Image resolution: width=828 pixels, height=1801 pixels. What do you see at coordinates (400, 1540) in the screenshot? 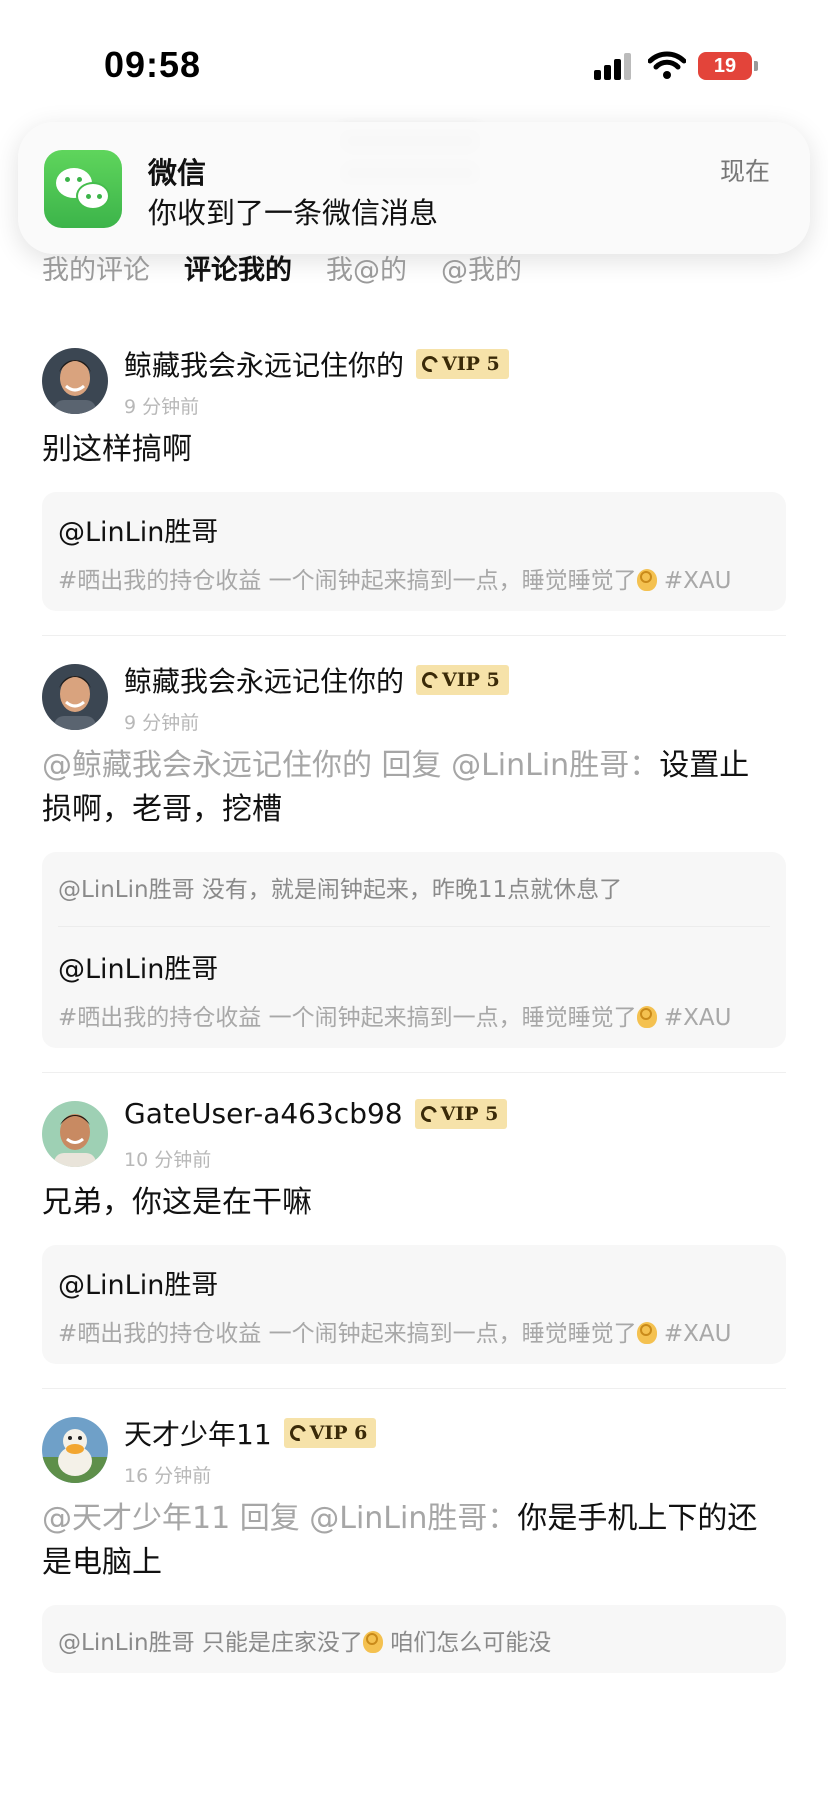
I see `comment-content: @天才少年11 回复 @LinLin胜哥：你是手机上下的还是电脑上` at bounding box center [400, 1540].